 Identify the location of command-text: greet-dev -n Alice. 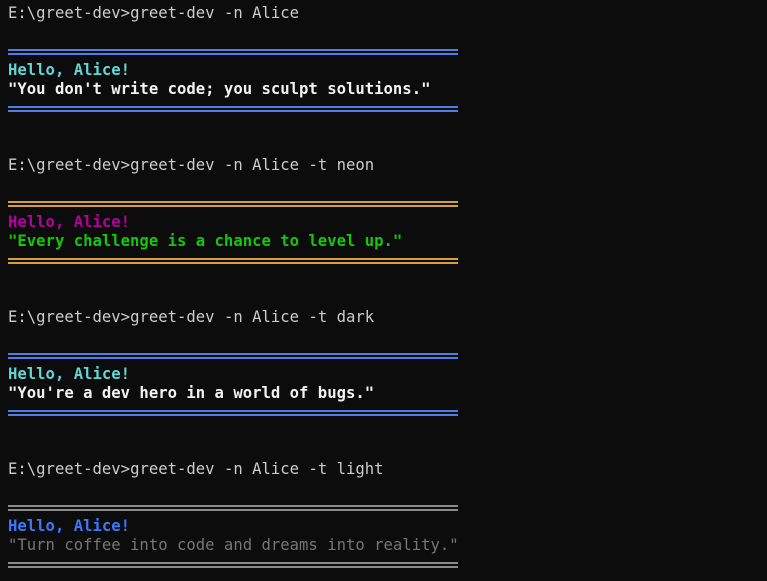
(215, 13).